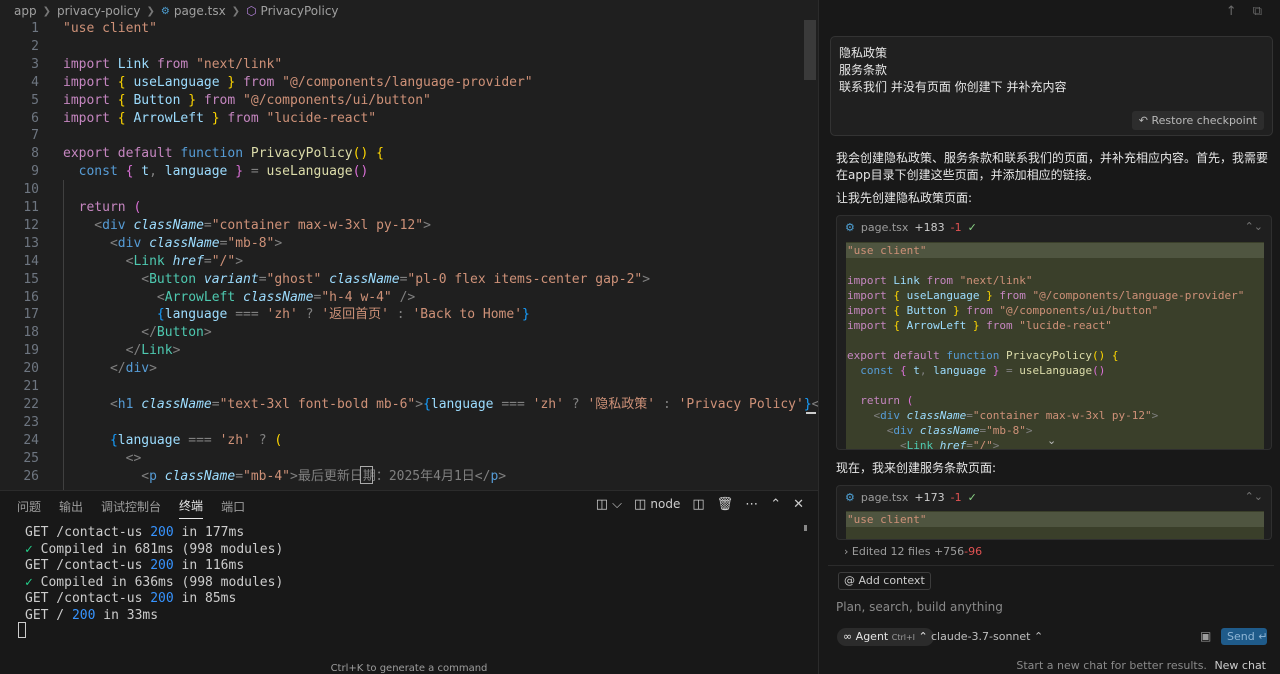 The image size is (1280, 674). Describe the element at coordinates (19, 119) in the screenshot. I see `line-number: 6` at that location.